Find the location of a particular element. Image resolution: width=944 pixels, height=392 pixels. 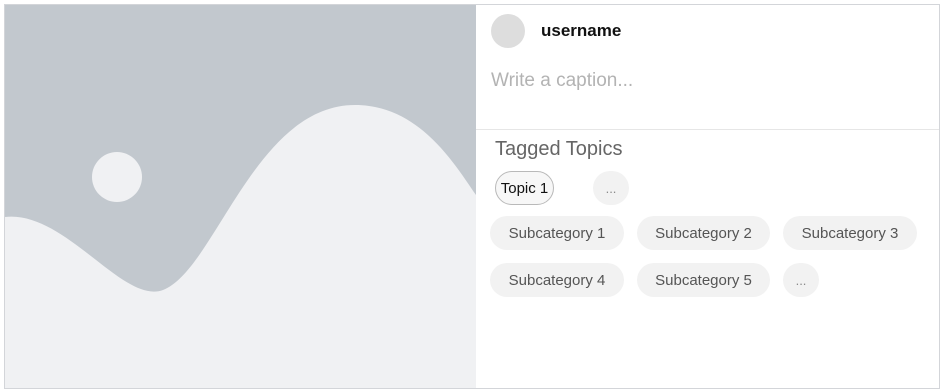

subcategory-chip-2: Subcategory 2 is located at coordinates (703, 233).